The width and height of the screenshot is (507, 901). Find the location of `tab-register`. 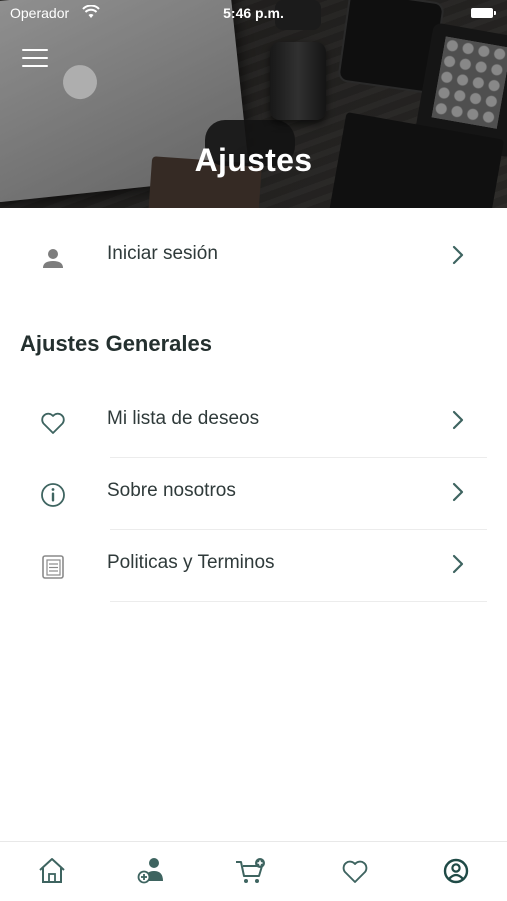

tab-register is located at coordinates (152, 871).